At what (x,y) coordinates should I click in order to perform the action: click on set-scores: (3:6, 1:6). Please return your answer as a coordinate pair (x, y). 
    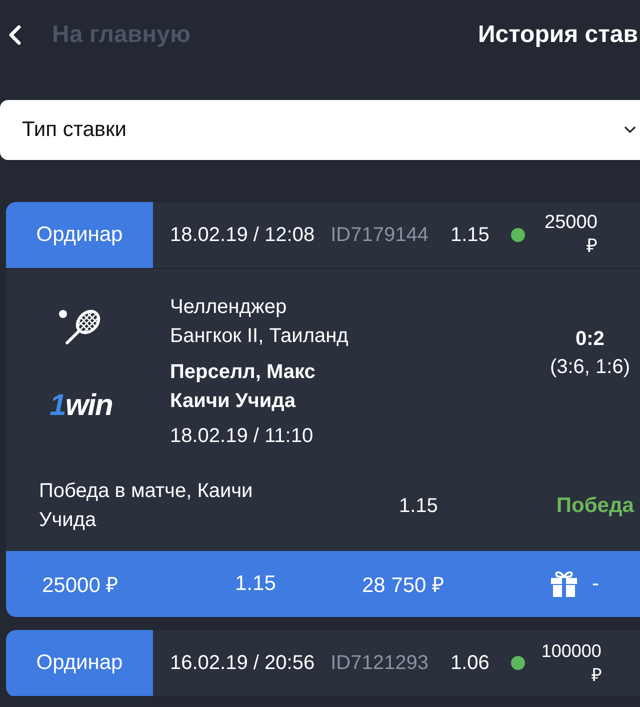
    Looking at the image, I should click on (590, 367).